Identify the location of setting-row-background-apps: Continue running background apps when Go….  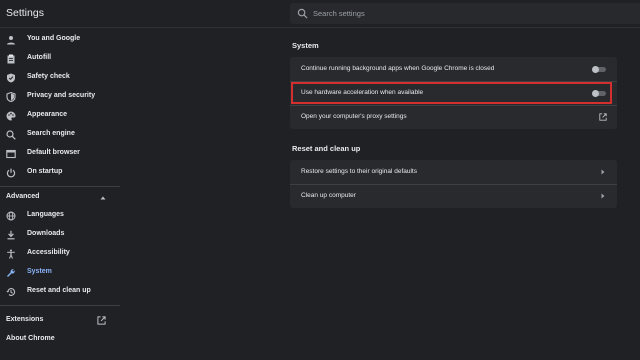
(453, 69).